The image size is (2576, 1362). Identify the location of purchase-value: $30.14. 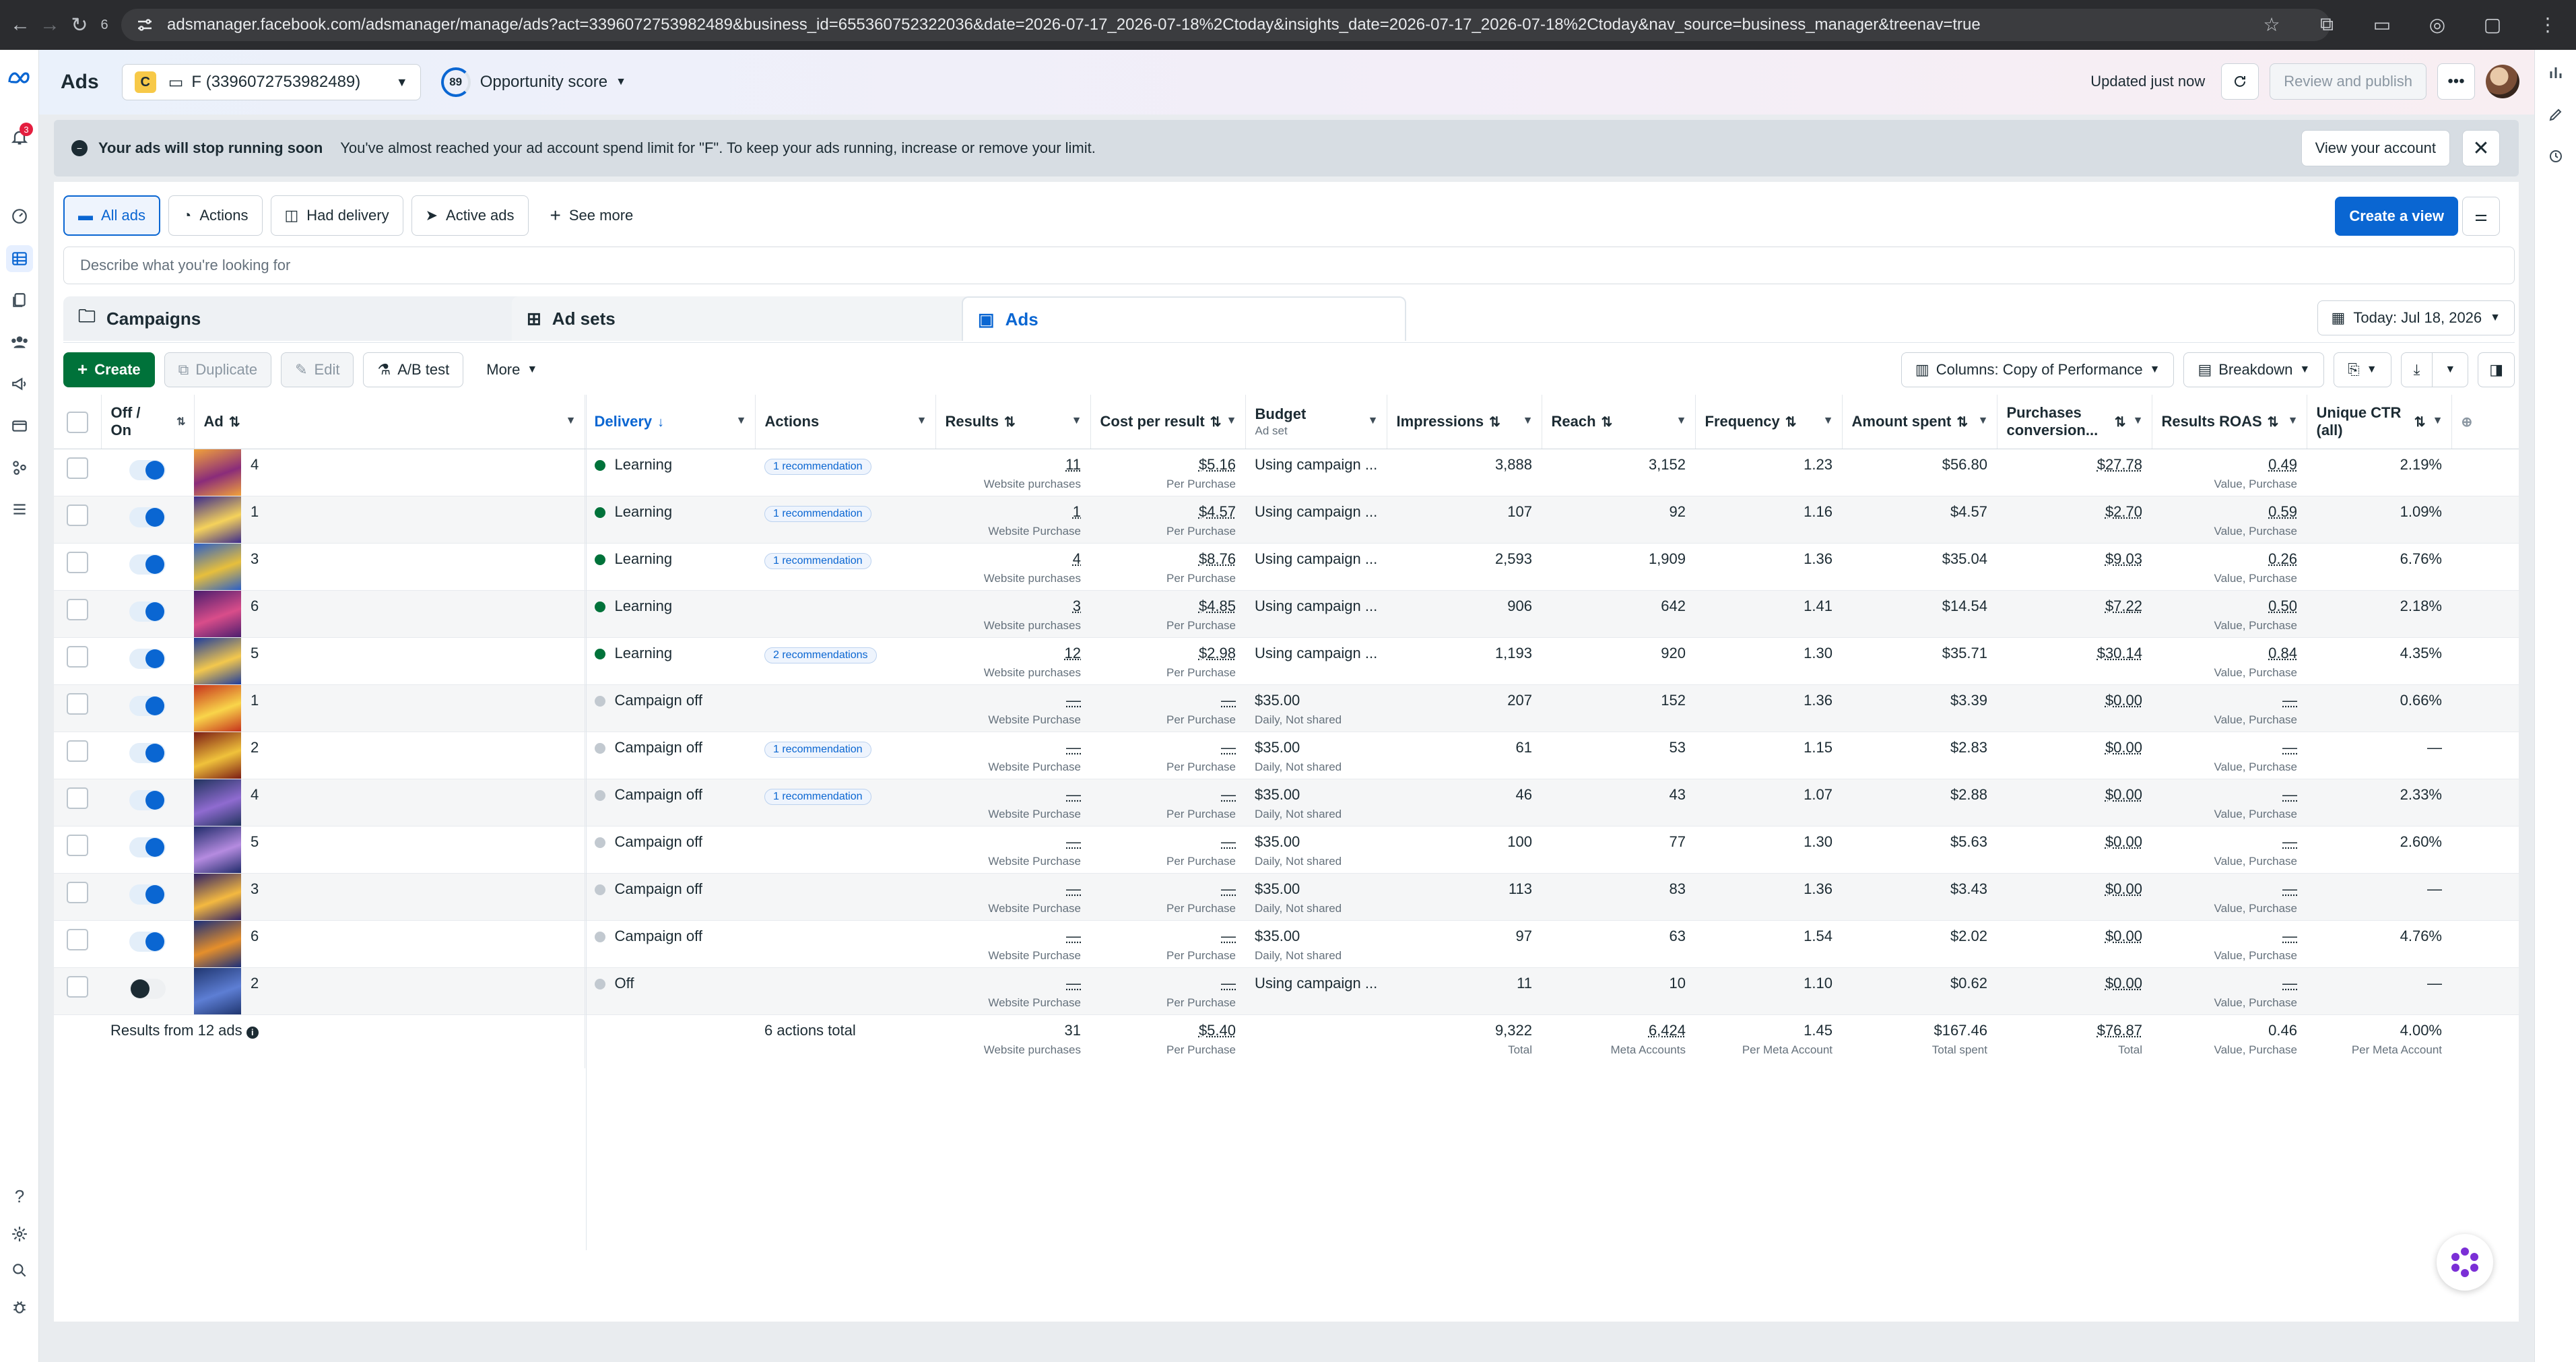
(2119, 653).